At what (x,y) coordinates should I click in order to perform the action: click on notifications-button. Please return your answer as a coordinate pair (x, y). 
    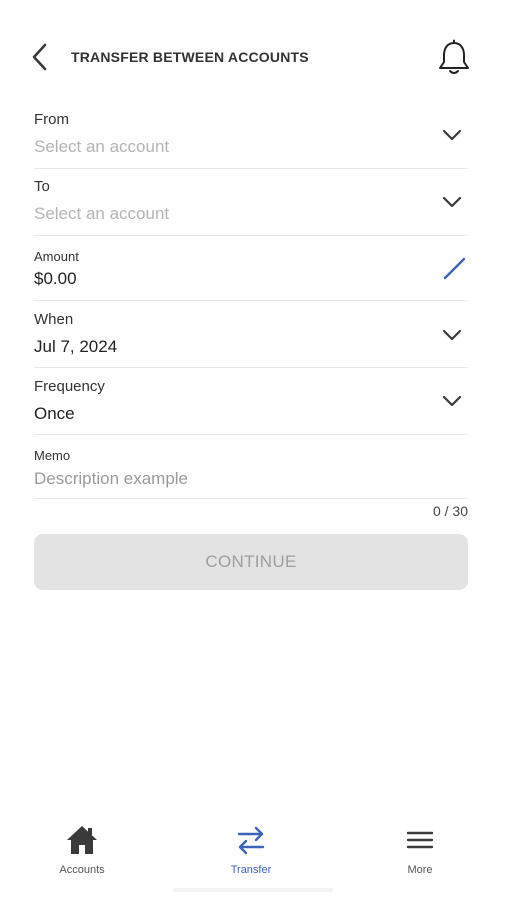
    Looking at the image, I should click on (454, 58).